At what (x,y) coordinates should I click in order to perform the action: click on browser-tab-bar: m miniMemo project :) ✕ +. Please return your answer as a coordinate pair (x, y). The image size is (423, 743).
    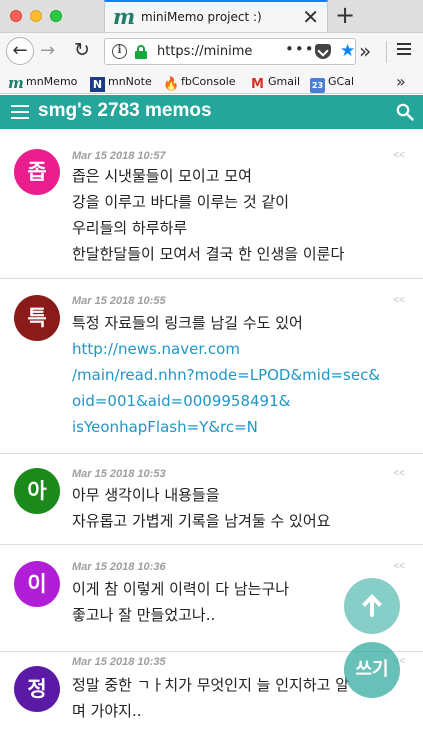
    Looking at the image, I should click on (211, 16).